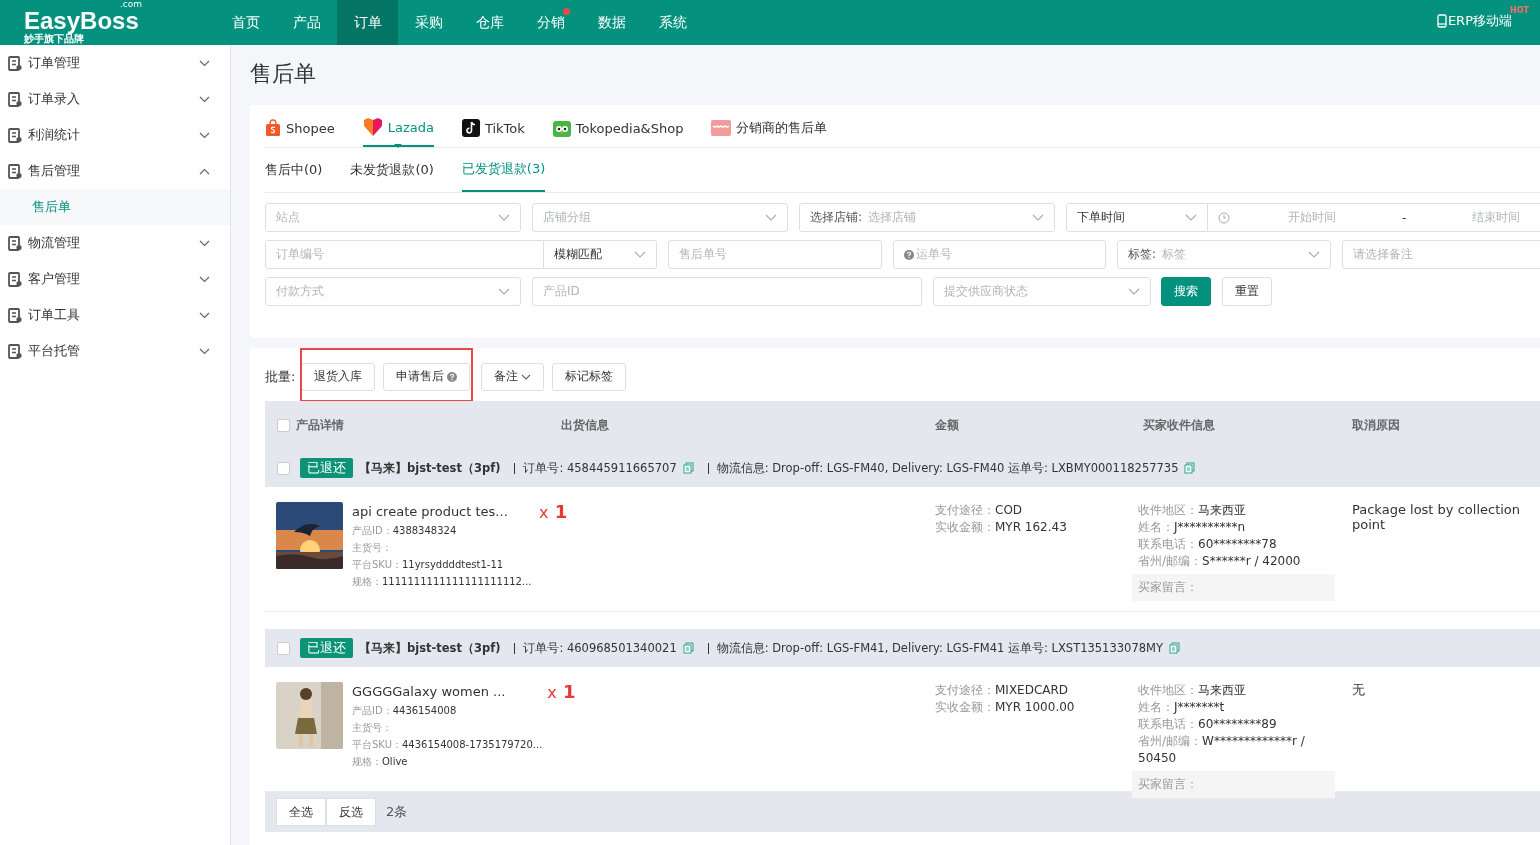  What do you see at coordinates (1479, 21) in the screenshot?
I see `mobile-app-link: ERP移动端` at bounding box center [1479, 21].